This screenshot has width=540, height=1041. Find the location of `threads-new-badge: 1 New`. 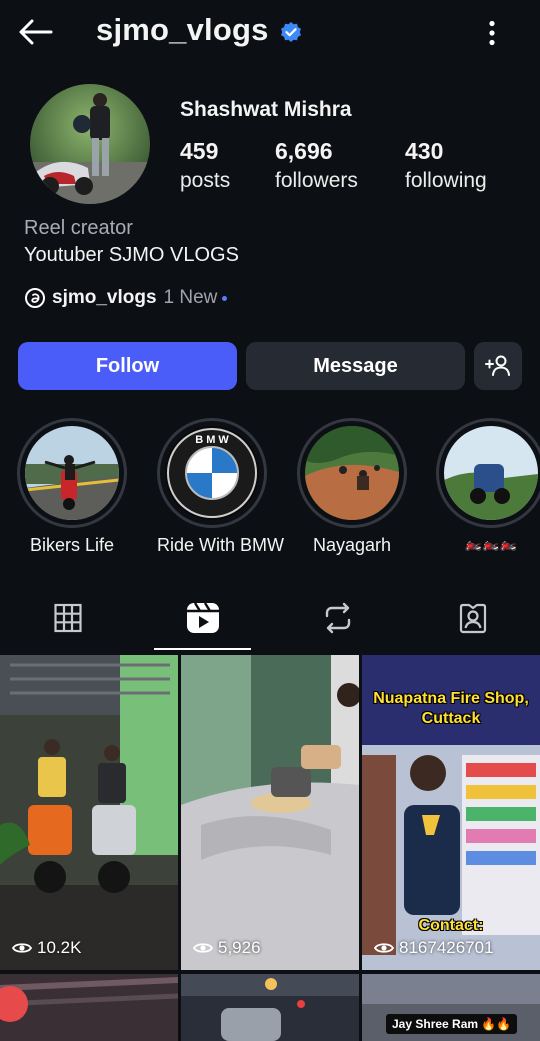

threads-new-badge: 1 New is located at coordinates (190, 297).